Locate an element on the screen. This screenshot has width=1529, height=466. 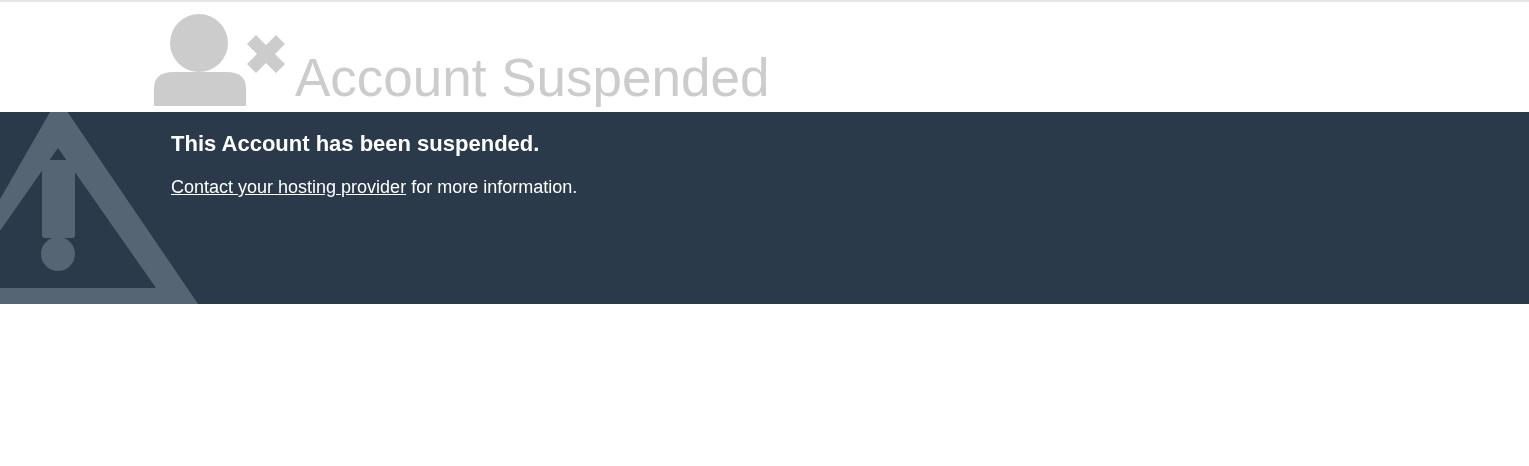
notice-heading: This Account has been suspended. is located at coordinates (356, 144).